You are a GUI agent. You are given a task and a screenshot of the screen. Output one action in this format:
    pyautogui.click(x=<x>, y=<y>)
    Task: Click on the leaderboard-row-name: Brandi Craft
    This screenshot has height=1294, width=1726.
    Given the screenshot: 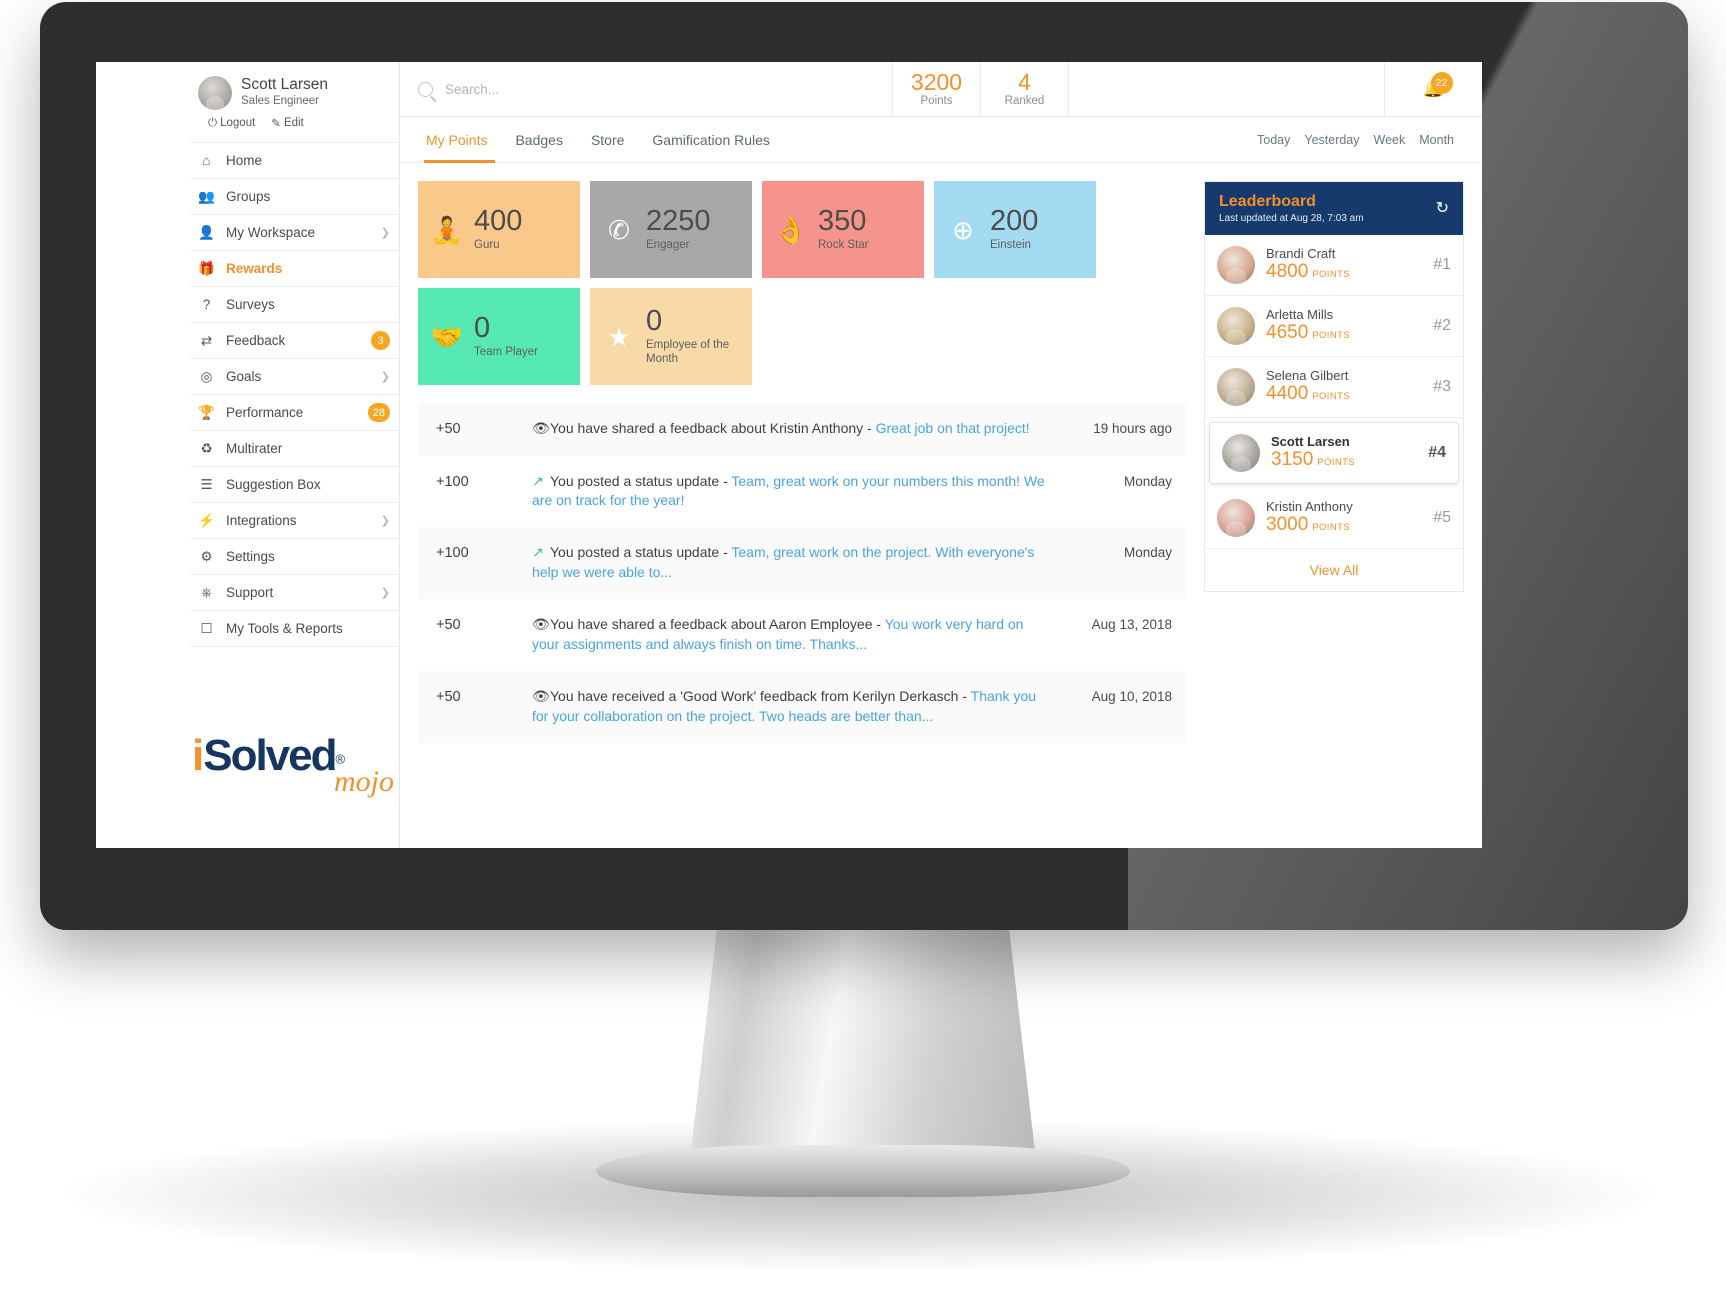 What is the action you would take?
    pyautogui.click(x=1301, y=253)
    